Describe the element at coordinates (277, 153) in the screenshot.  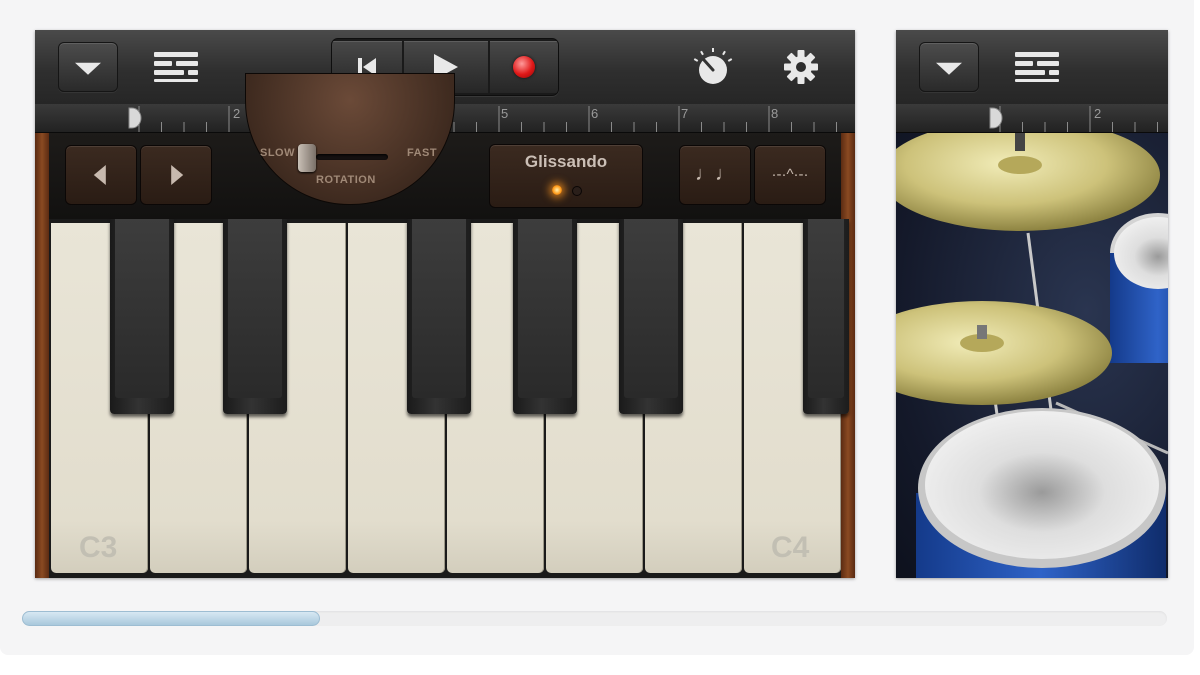
I see `rotation-slow-label: SLOW` at that location.